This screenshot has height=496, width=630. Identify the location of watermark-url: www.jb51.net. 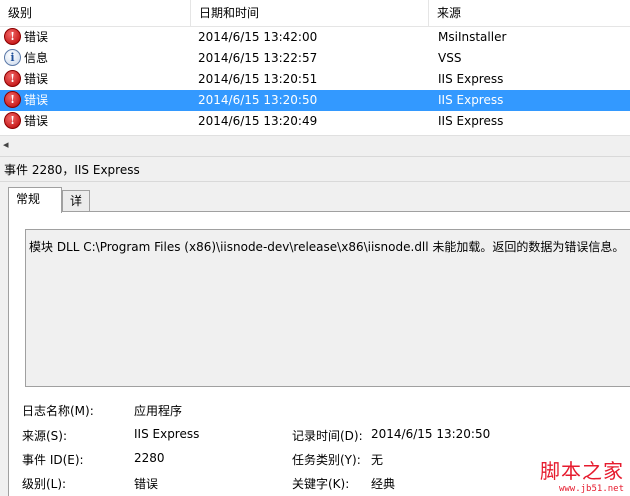
(591, 489).